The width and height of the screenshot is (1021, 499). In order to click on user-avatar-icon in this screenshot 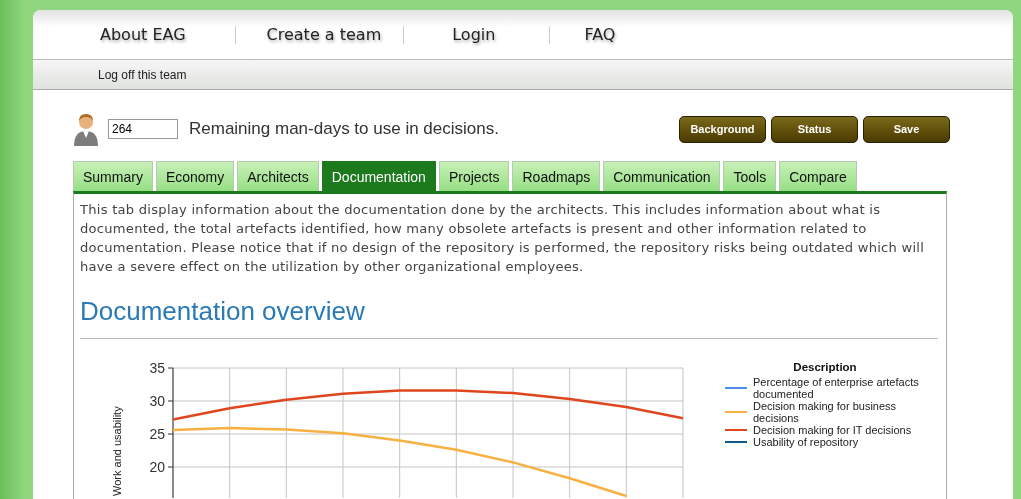, I will do `click(86, 129)`.